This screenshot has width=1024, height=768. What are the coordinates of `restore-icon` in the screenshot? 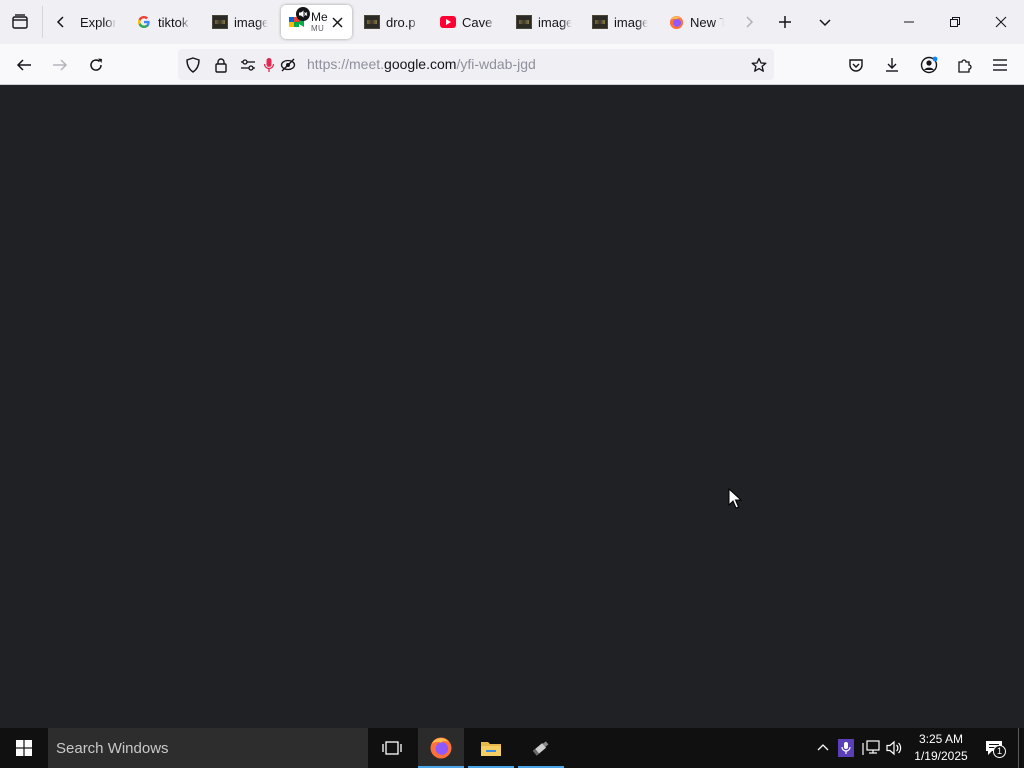 It's located at (955, 22).